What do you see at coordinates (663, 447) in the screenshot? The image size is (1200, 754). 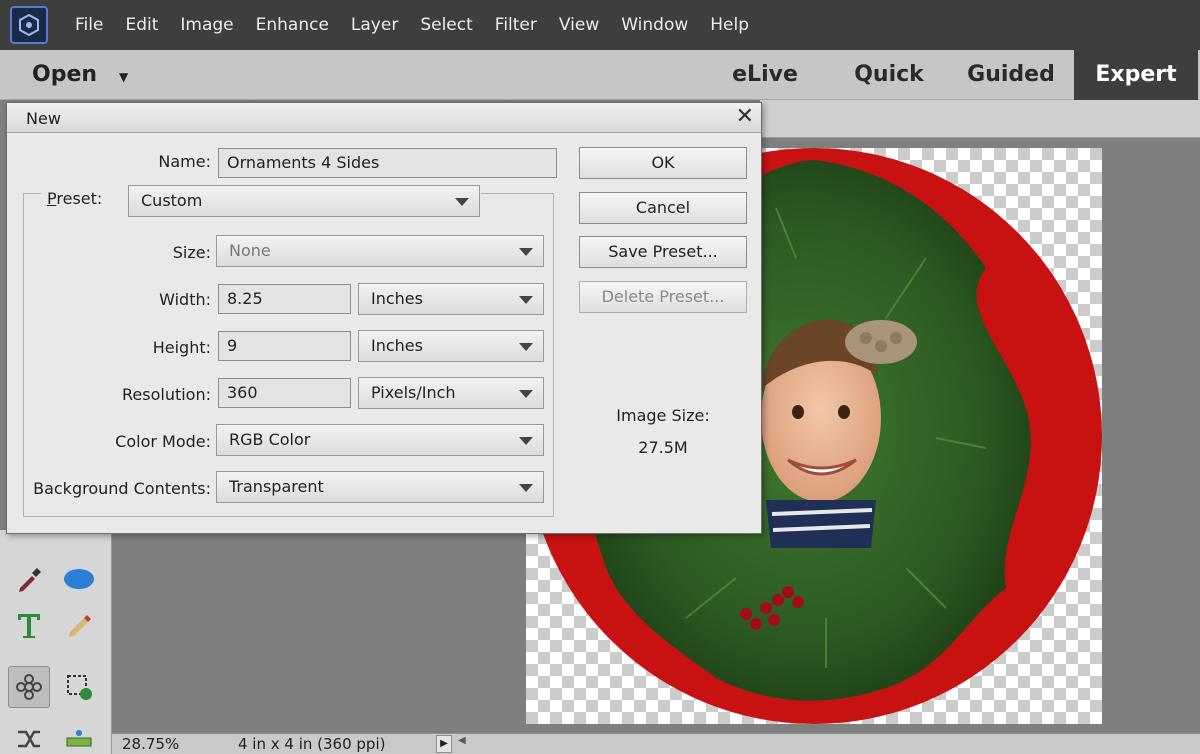 I see `image-size-value: 27.5M` at bounding box center [663, 447].